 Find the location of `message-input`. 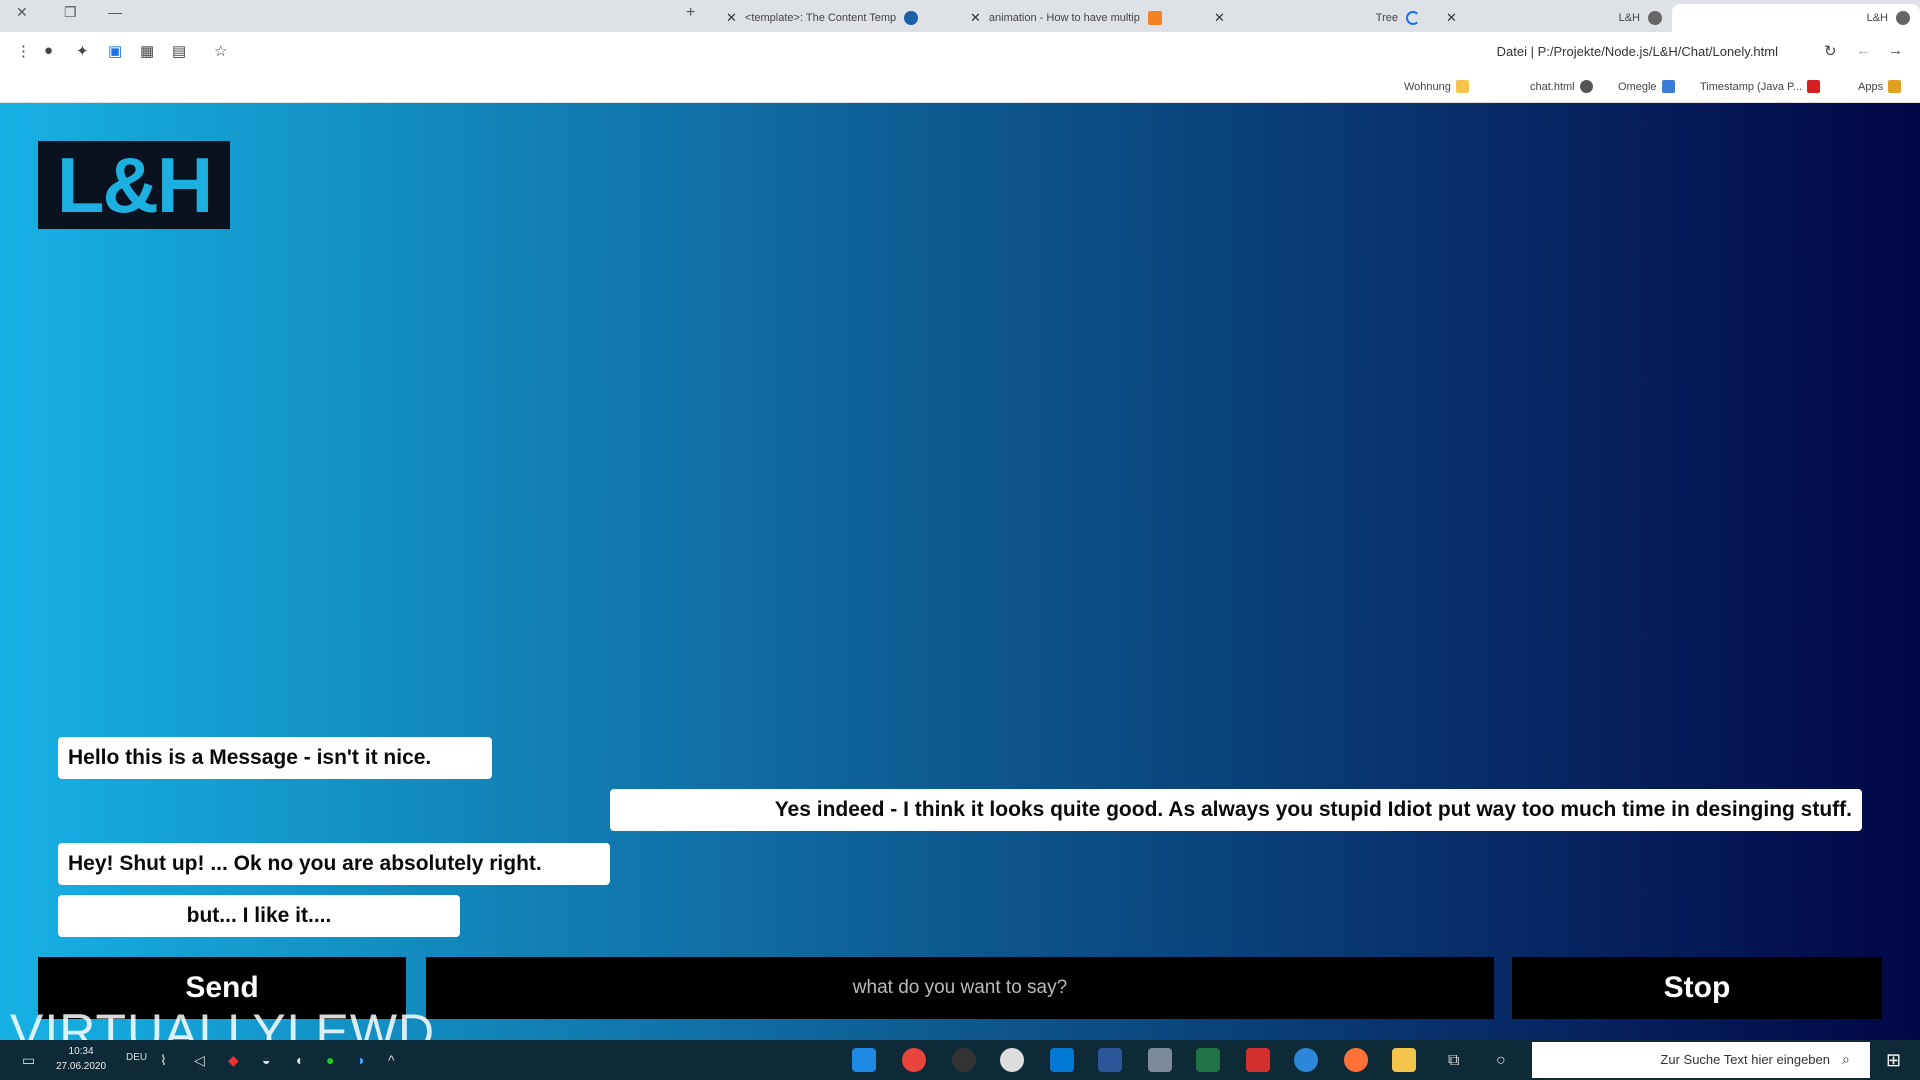

message-input is located at coordinates (960, 988).